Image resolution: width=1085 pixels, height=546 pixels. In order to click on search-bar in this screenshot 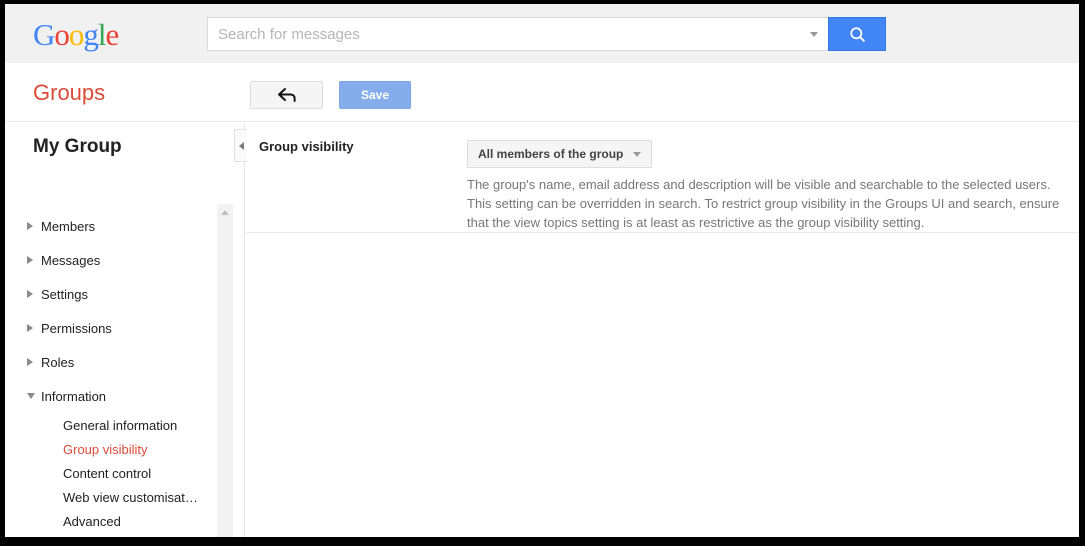, I will do `click(546, 34)`.